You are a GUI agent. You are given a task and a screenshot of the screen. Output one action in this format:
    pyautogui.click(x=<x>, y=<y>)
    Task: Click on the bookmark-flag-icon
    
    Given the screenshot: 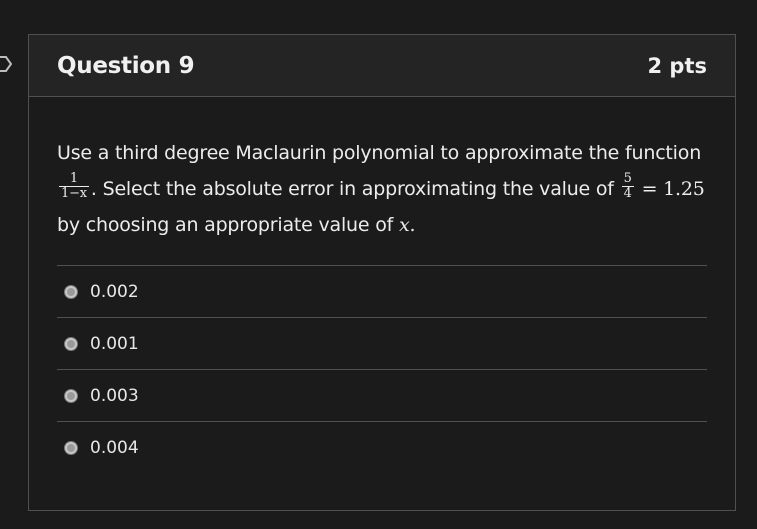 What is the action you would take?
    pyautogui.click(x=7, y=64)
    